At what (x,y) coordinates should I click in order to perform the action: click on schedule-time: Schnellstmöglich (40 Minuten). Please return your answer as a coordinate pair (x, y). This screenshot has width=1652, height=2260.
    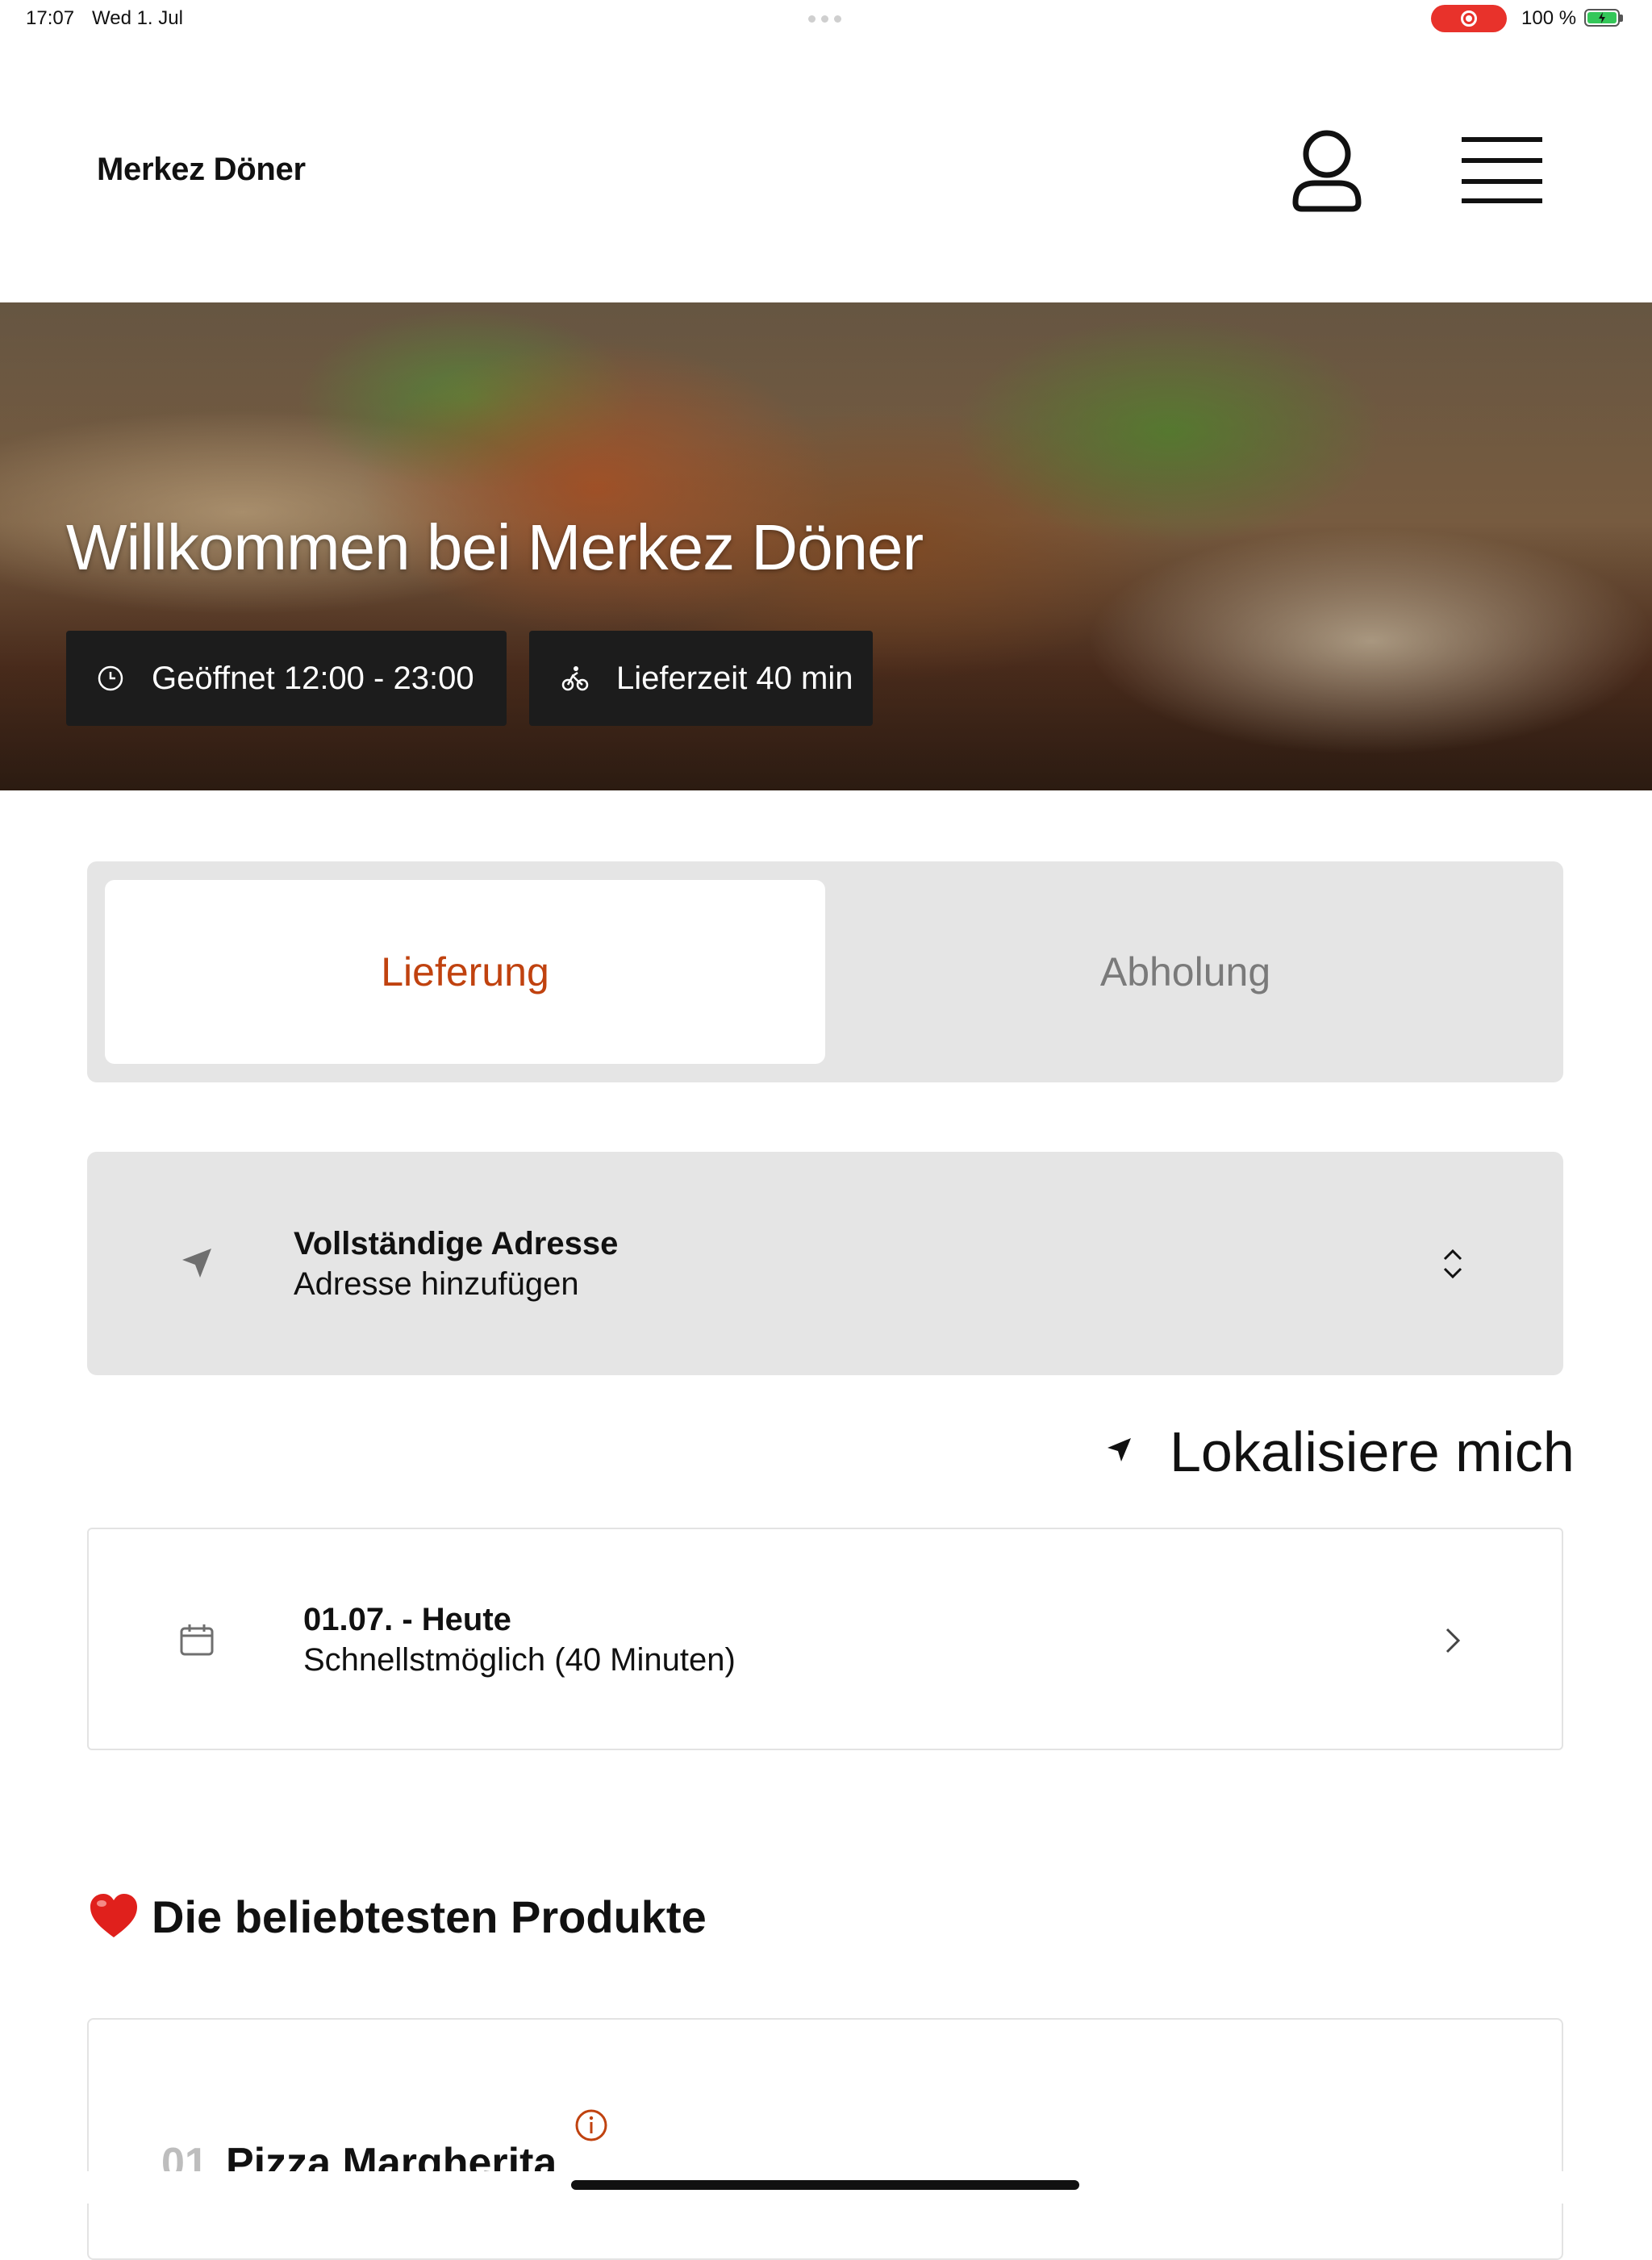
    Looking at the image, I should click on (519, 1660).